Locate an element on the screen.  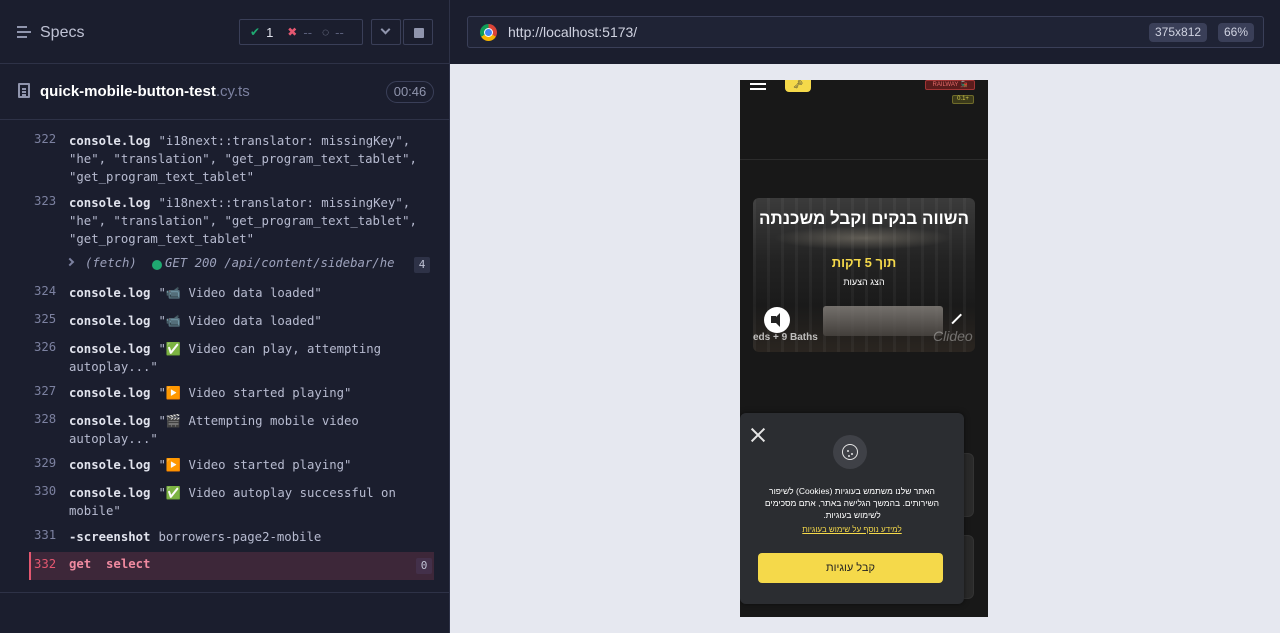
site-logo: 🗝 is located at coordinates (798, 86).